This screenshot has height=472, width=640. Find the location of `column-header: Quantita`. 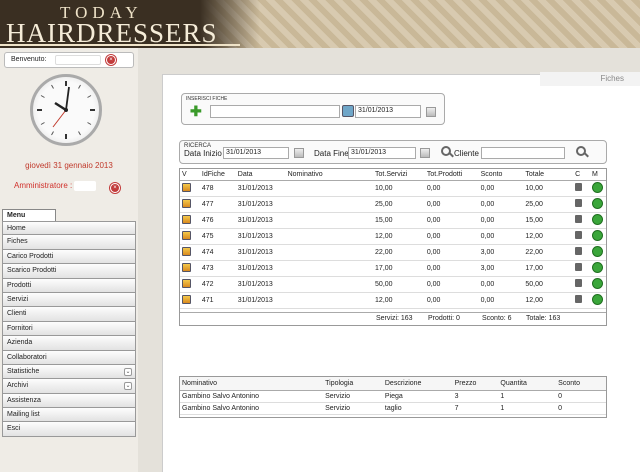

column-header: Quantita is located at coordinates (527, 384).